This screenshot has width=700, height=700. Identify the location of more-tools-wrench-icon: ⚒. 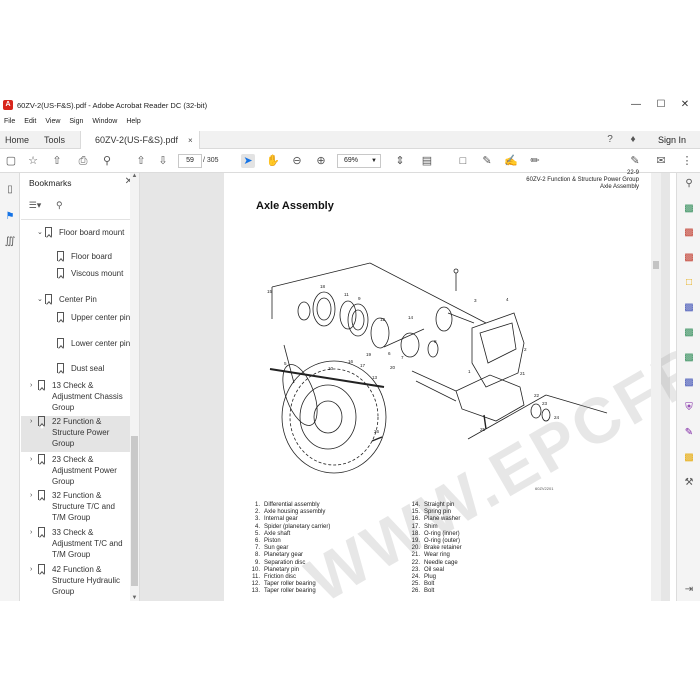
(689, 483).